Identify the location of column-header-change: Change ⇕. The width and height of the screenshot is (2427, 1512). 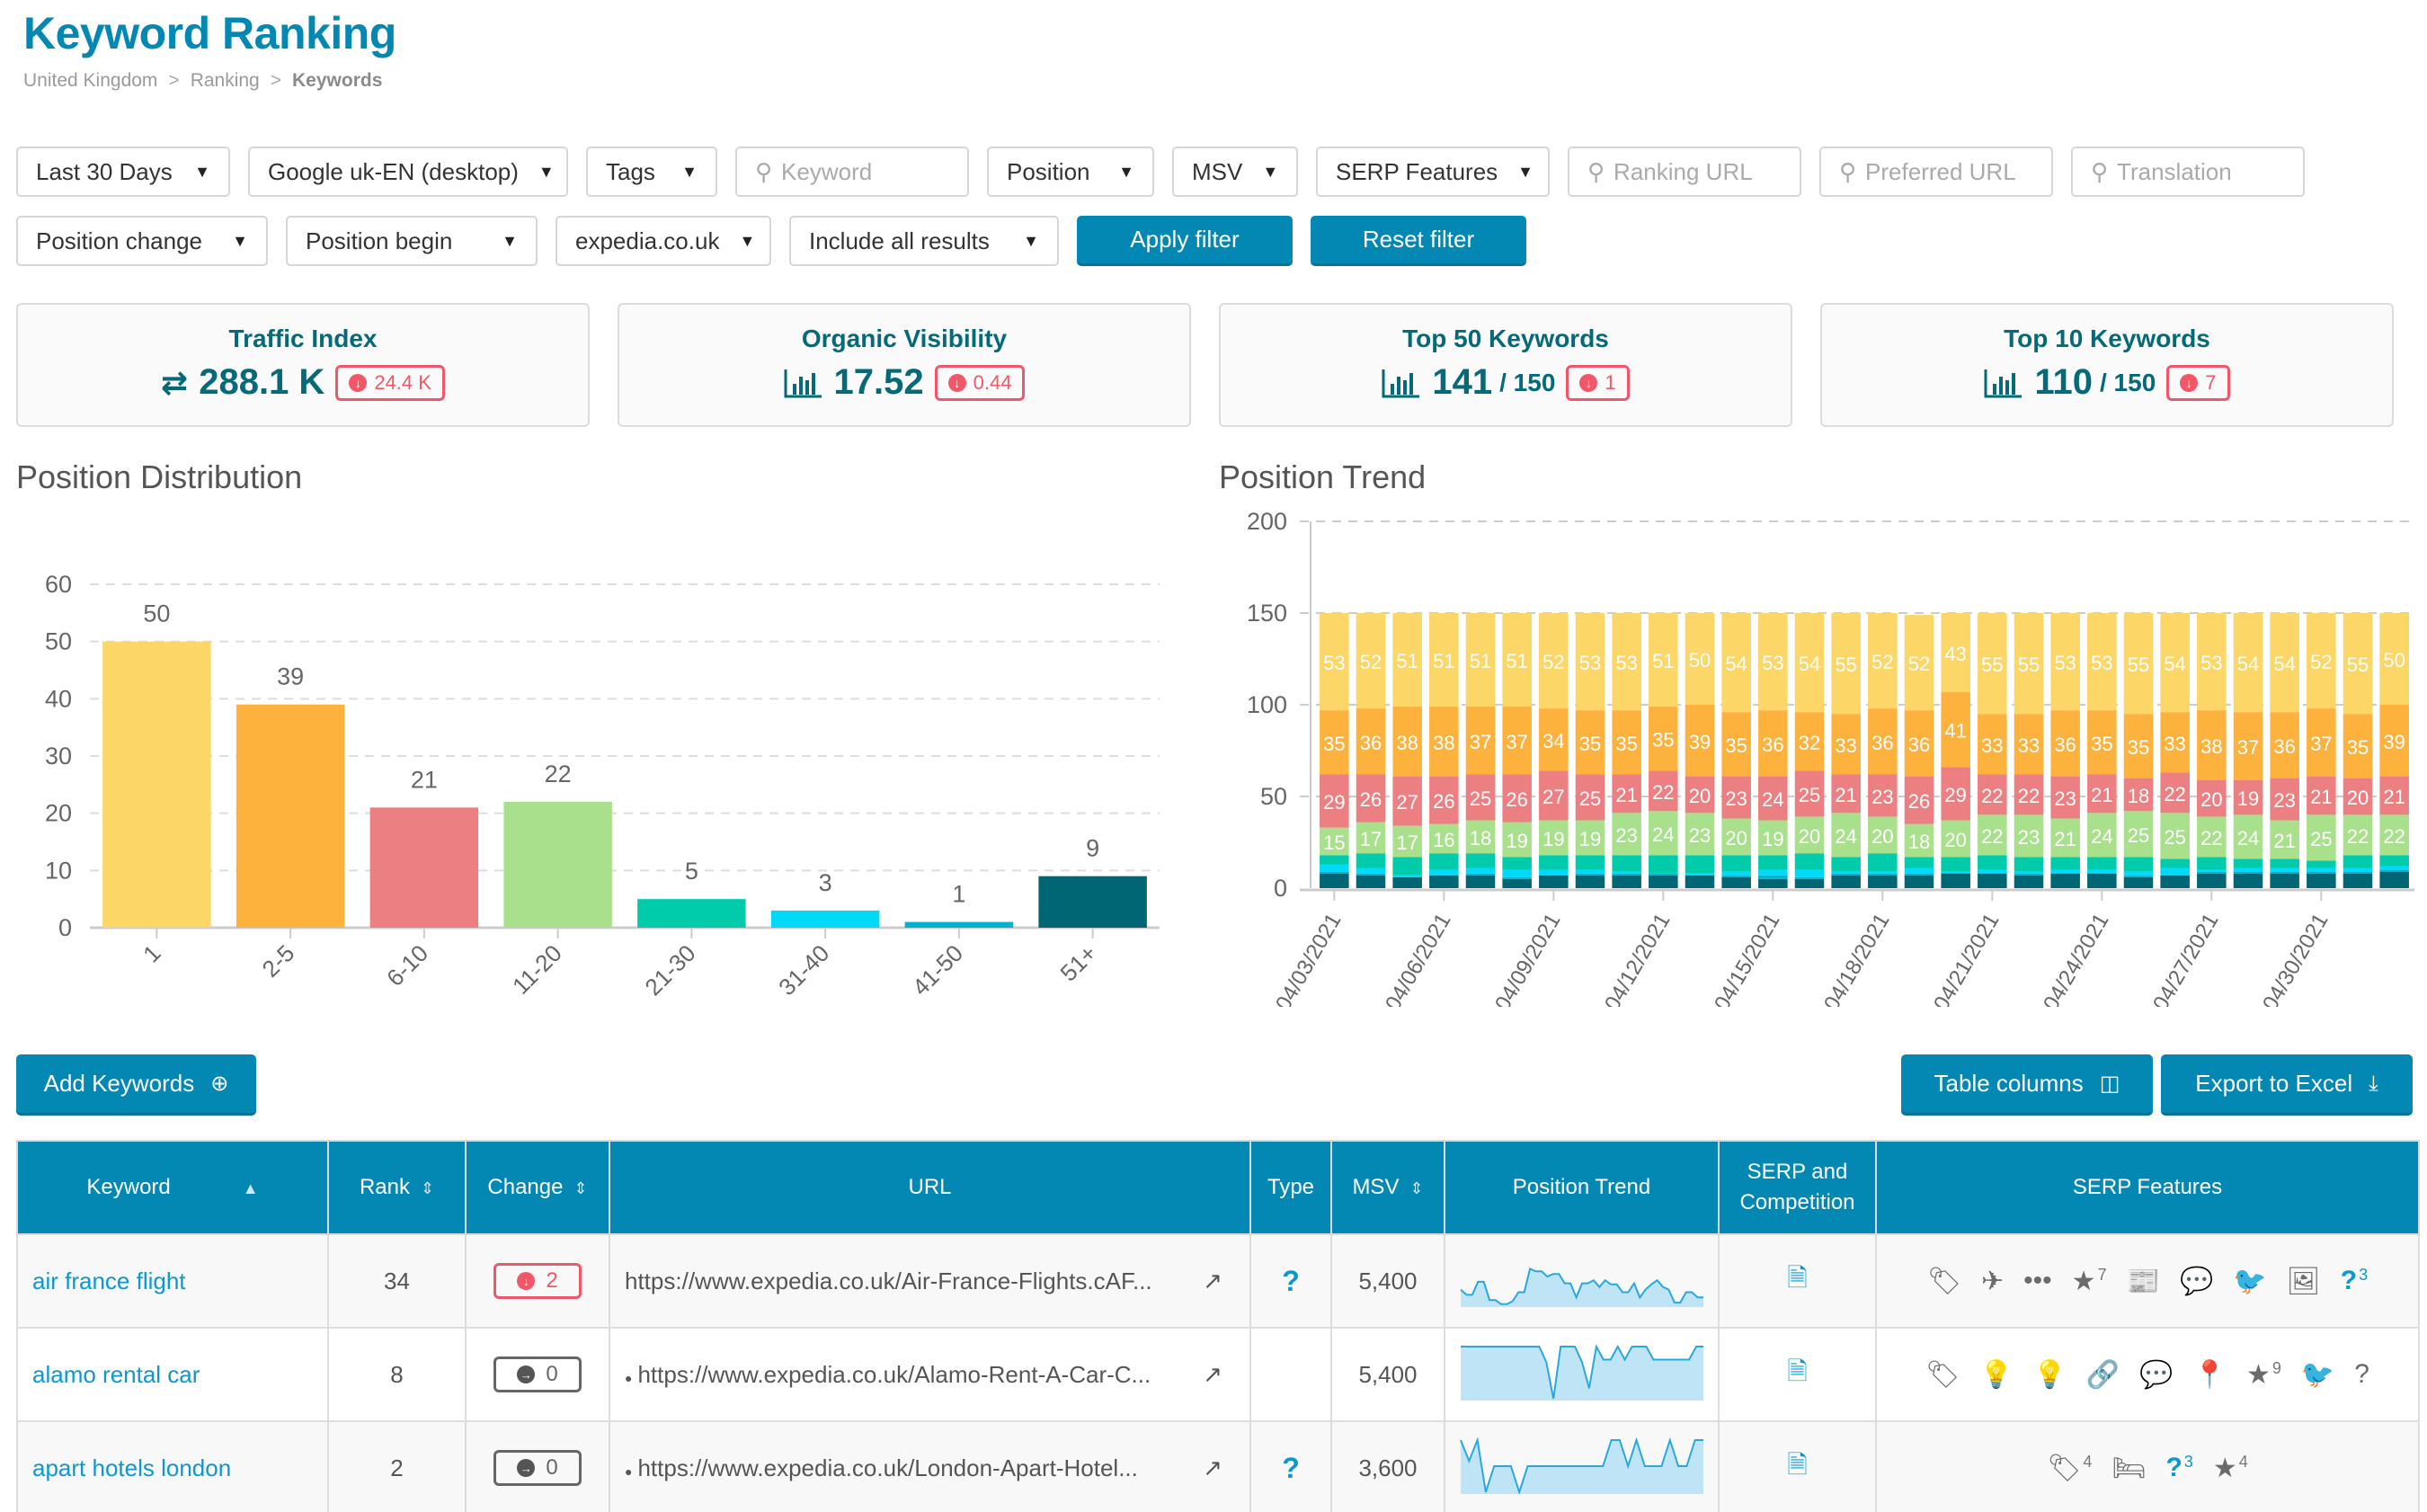
(537, 1187).